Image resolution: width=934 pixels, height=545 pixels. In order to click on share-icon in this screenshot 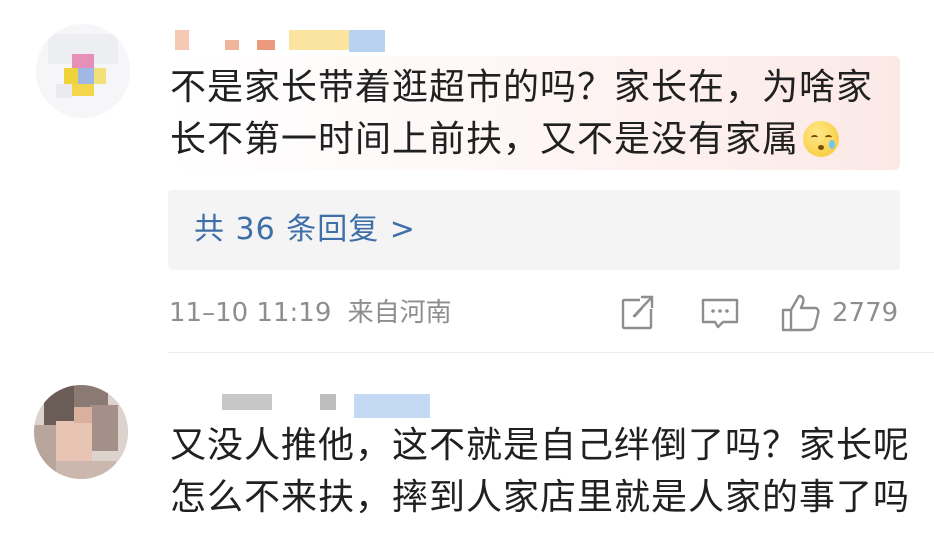, I will do `click(638, 314)`.